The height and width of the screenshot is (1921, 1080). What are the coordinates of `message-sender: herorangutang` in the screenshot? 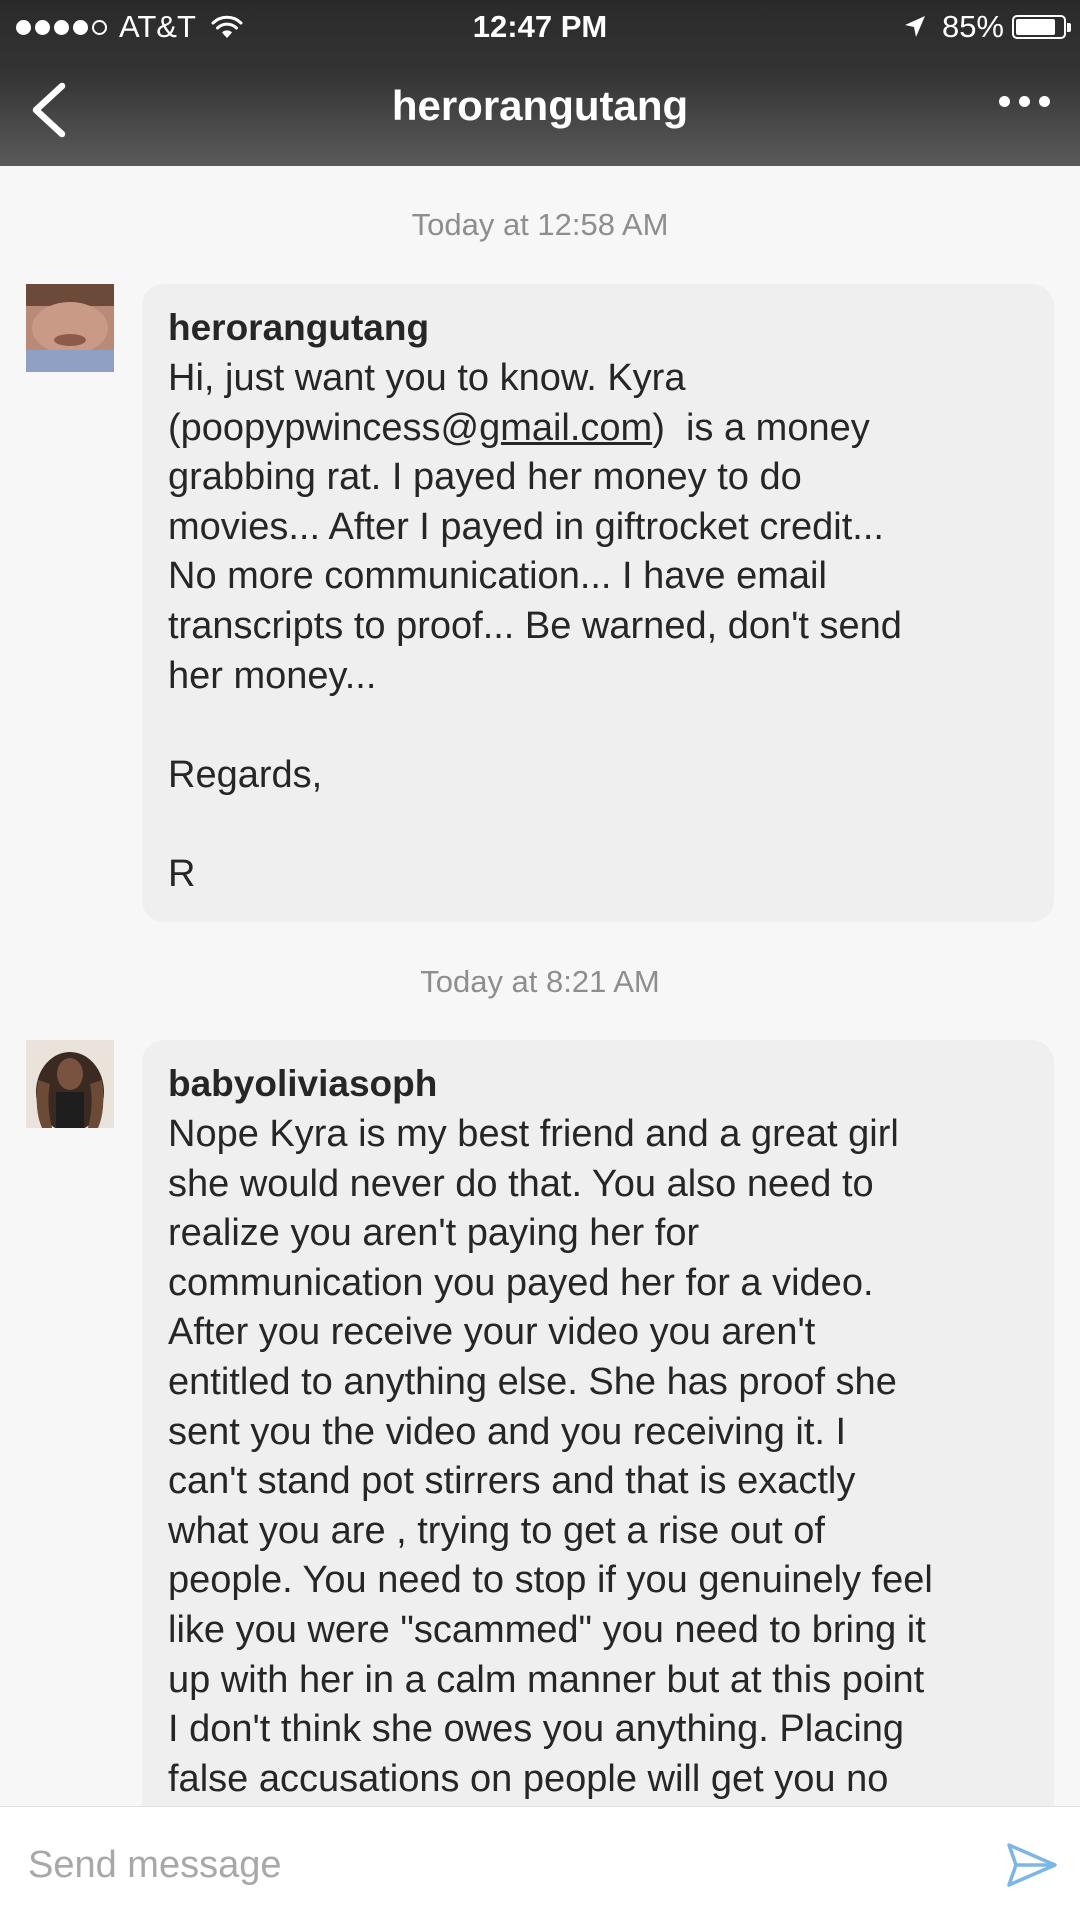 It's located at (597, 328).